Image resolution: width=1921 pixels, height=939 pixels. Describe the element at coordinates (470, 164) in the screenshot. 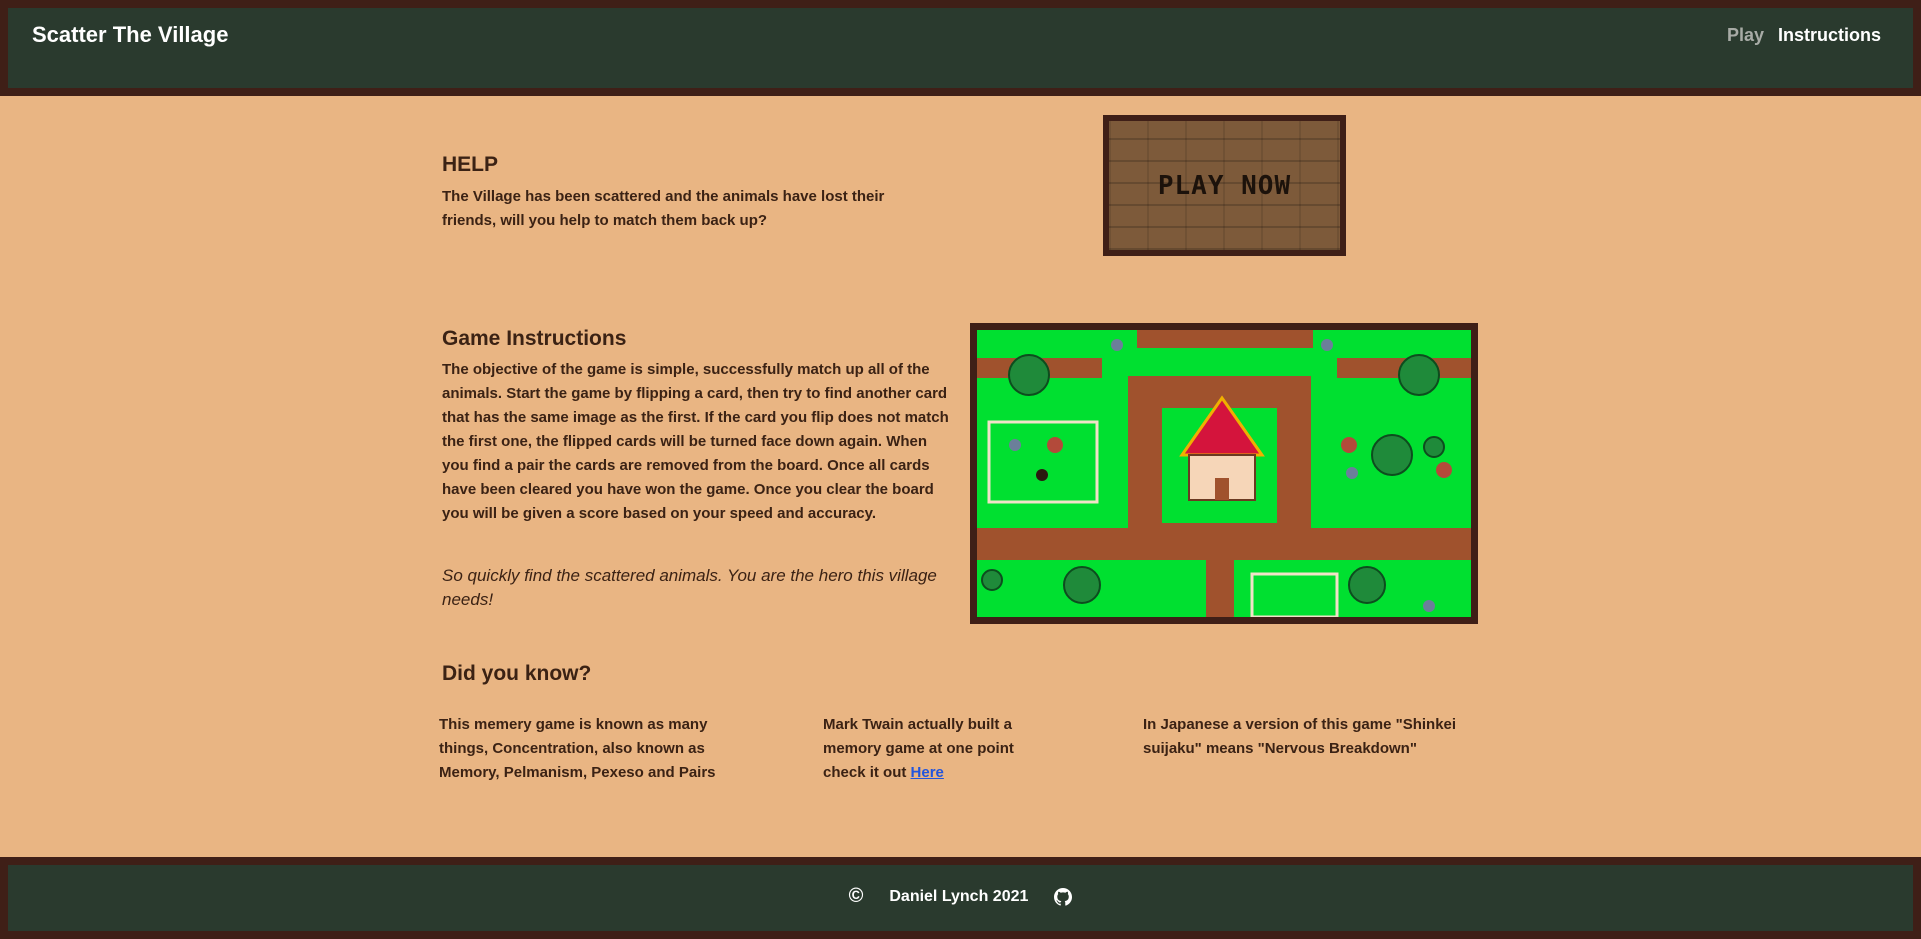

I see `help-heading: HELP` at that location.